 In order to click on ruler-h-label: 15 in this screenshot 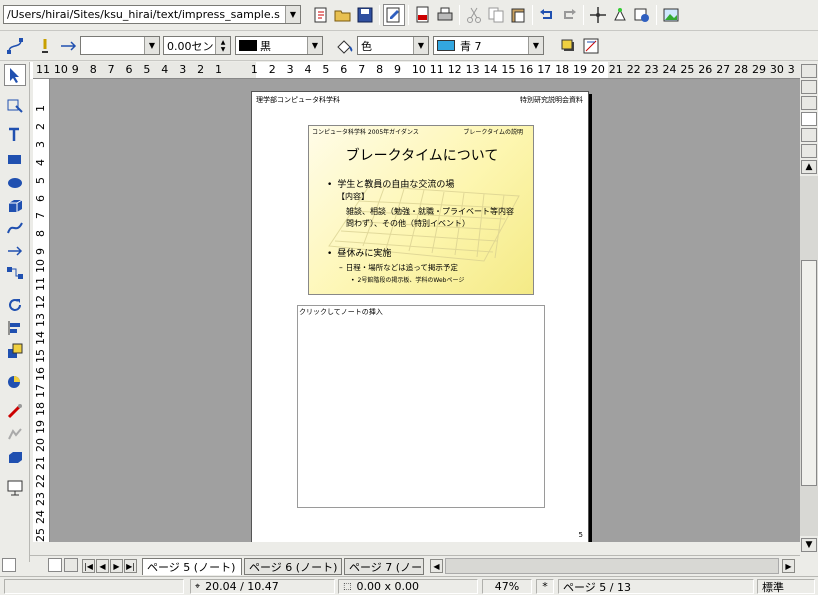, I will do `click(508, 69)`.